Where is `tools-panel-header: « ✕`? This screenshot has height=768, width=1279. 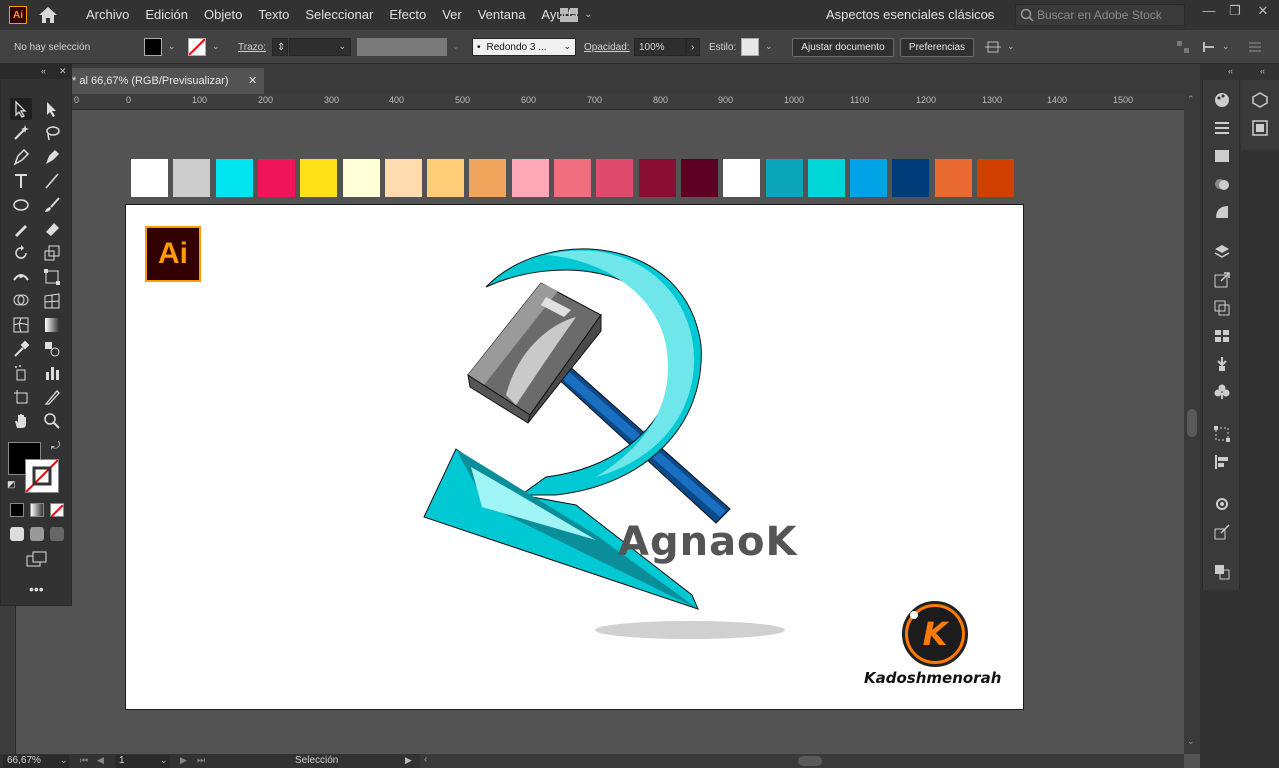 tools-panel-header: « ✕ is located at coordinates (36, 72).